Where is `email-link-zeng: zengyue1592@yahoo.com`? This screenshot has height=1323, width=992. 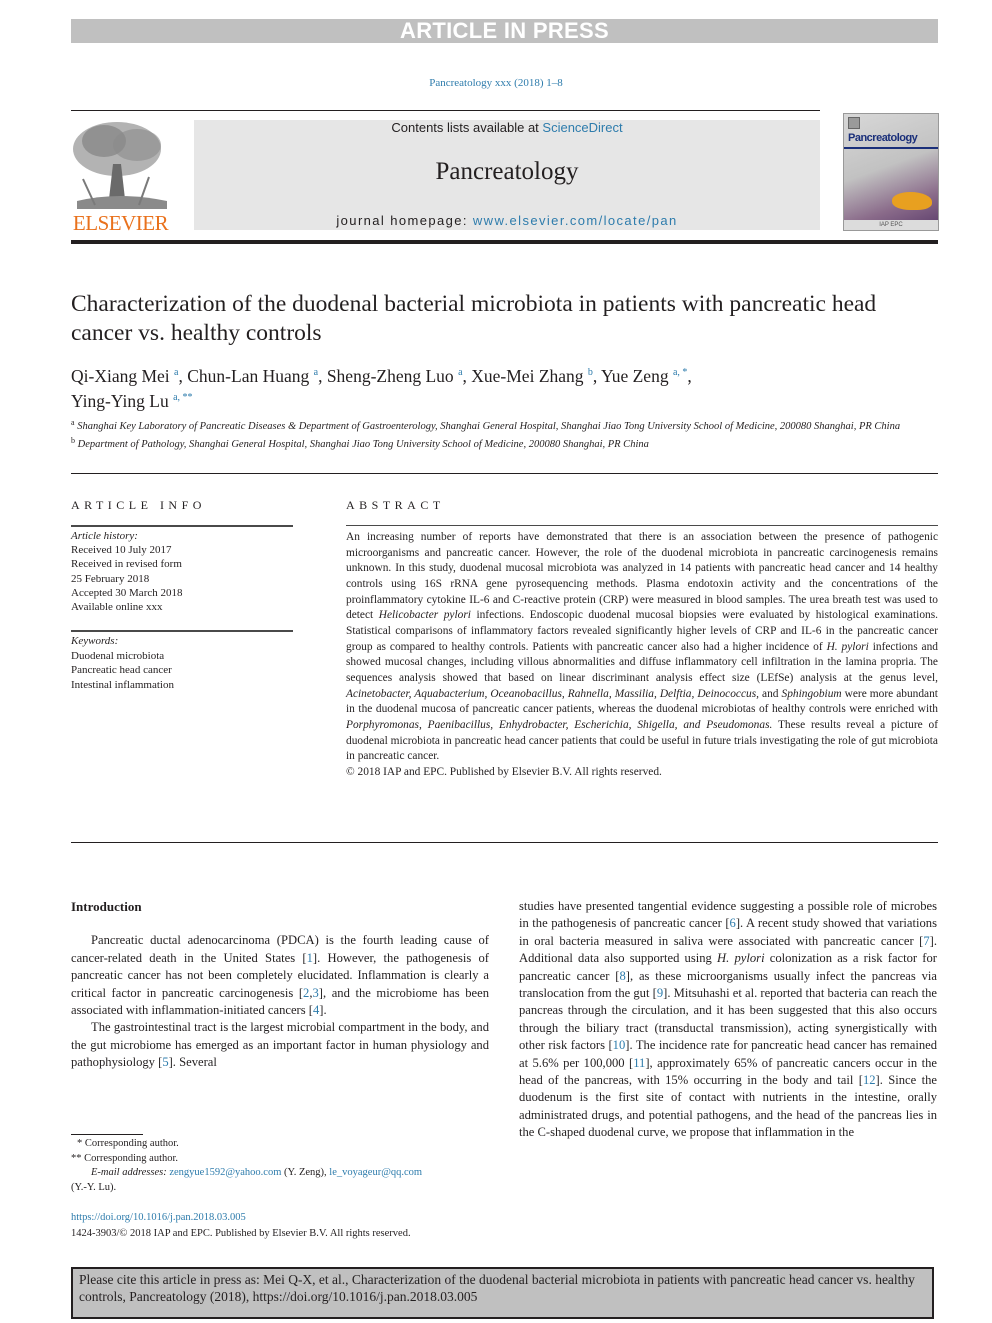 email-link-zeng: zengyue1592@yahoo.com is located at coordinates (225, 1172).